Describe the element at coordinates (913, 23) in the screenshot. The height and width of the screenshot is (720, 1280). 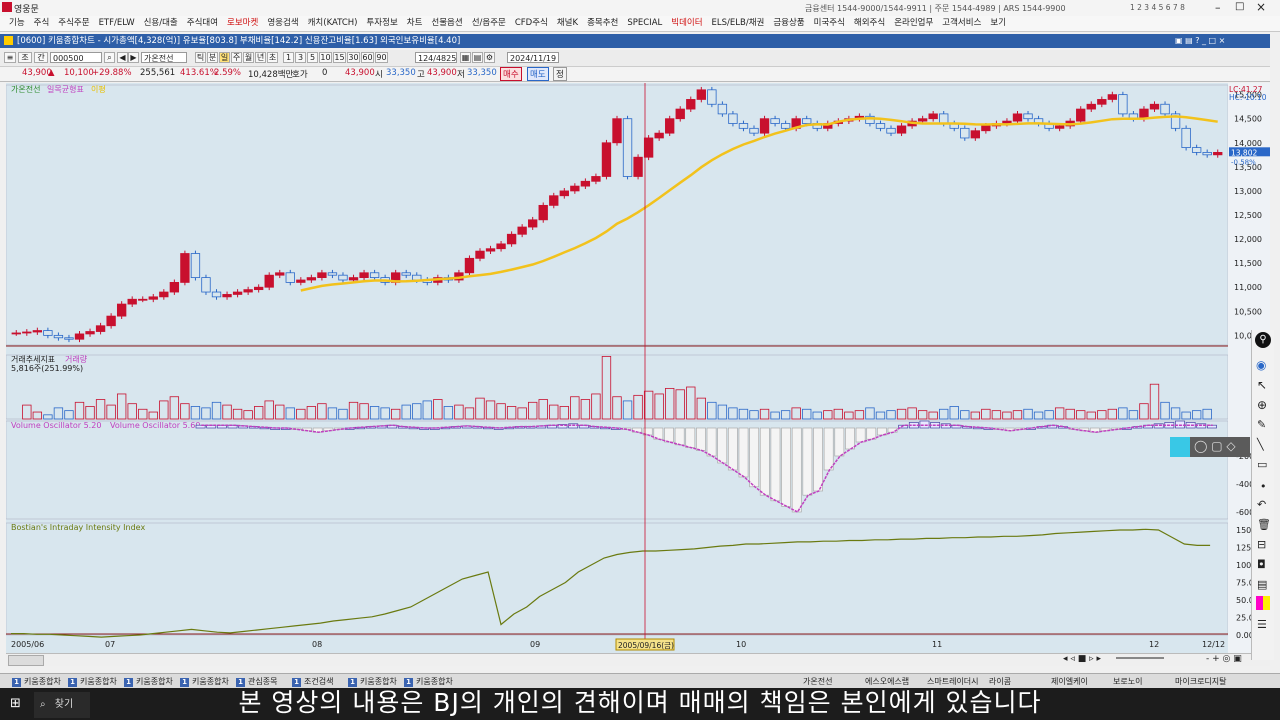
I see `menu-item-22: 온라인업무` at that location.